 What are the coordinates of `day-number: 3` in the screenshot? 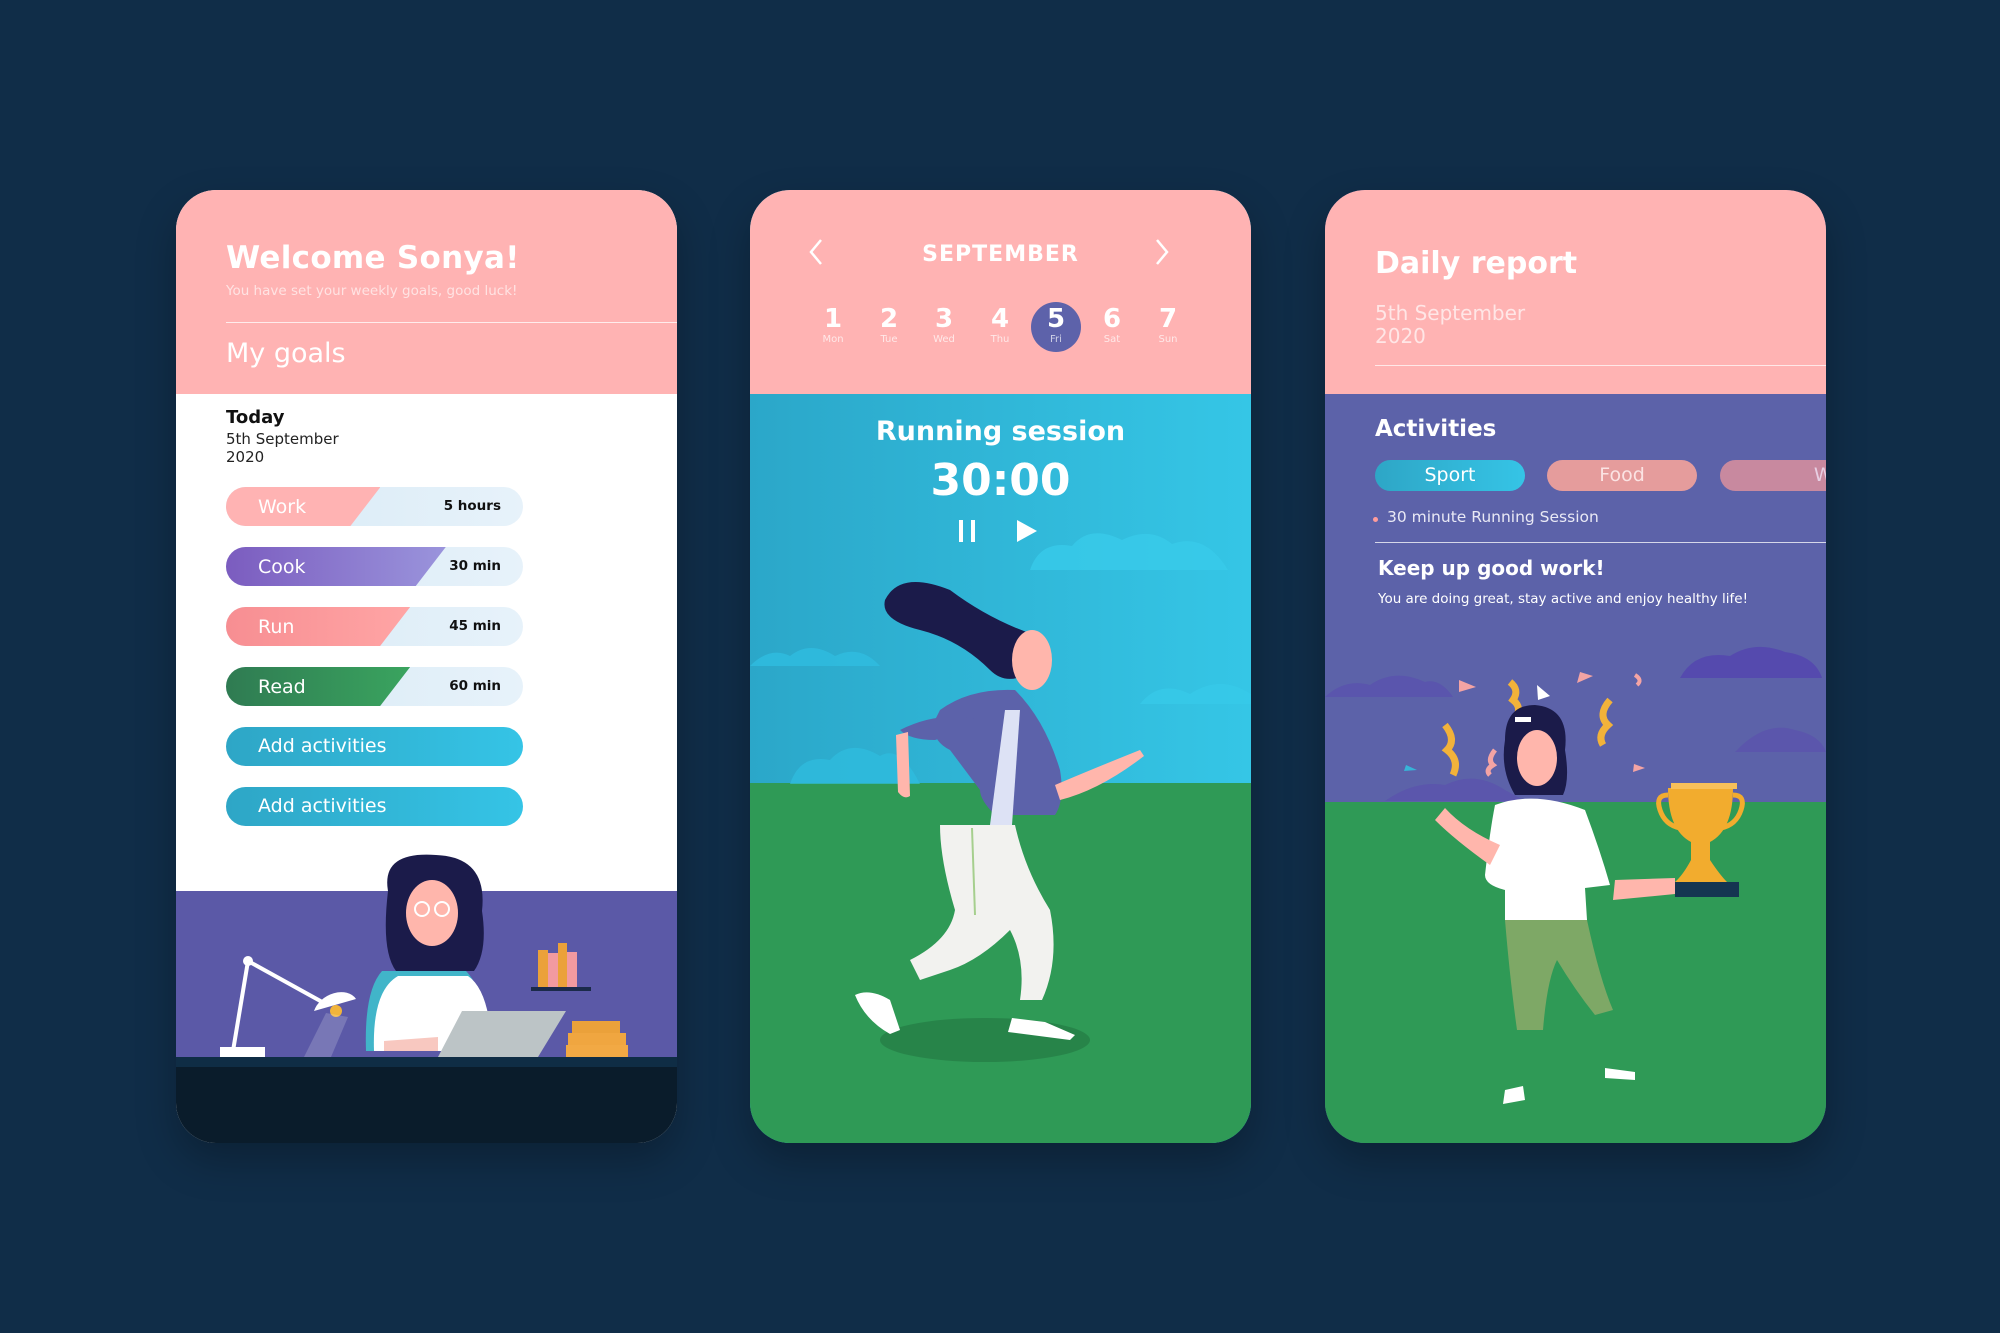 It's located at (944, 319).